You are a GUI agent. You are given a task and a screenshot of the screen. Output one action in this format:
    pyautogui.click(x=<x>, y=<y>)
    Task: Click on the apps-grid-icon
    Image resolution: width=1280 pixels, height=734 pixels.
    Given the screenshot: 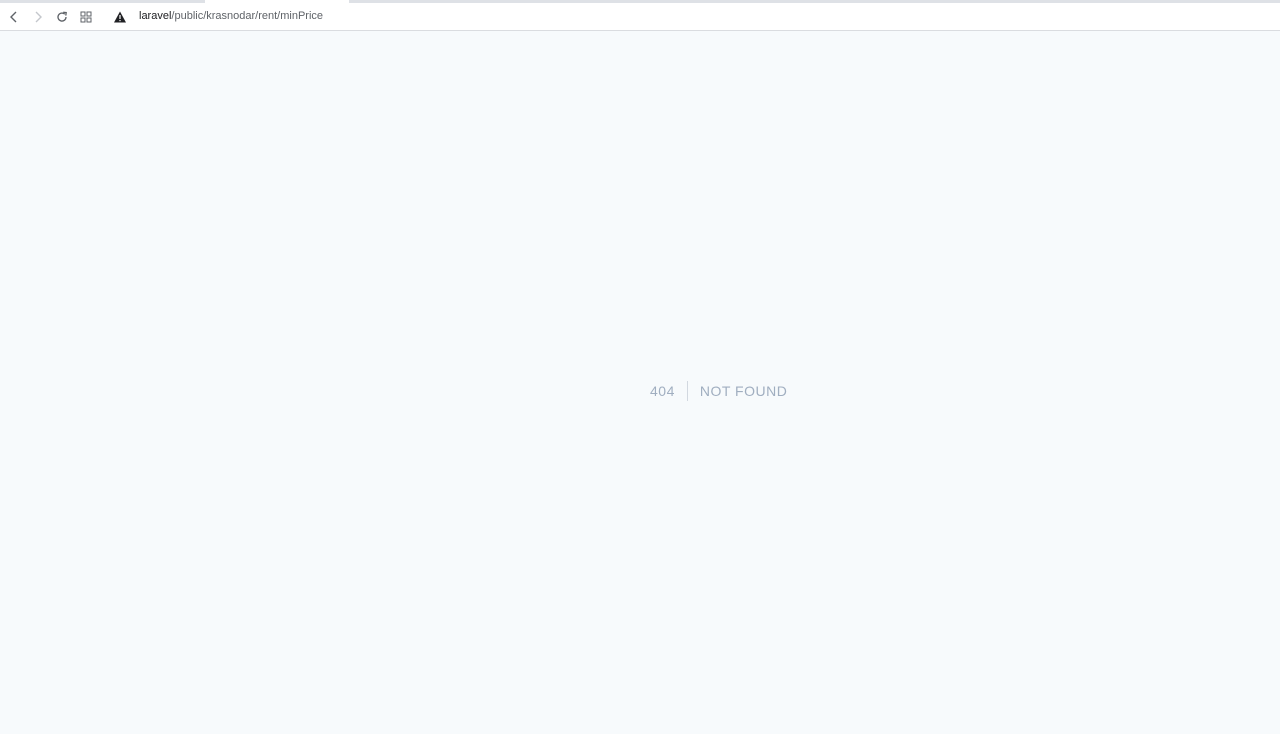 What is the action you would take?
    pyautogui.click(x=86, y=17)
    